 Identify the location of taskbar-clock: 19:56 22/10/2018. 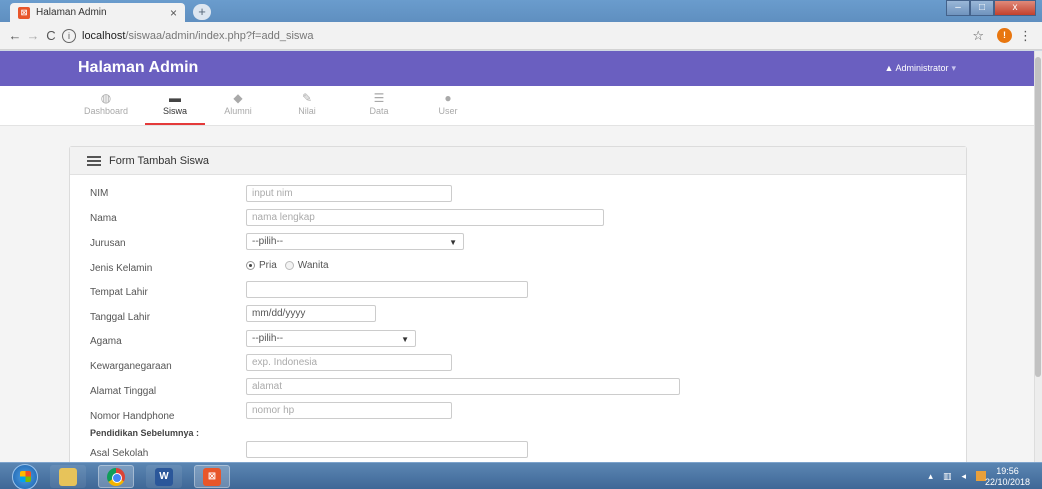
(1007, 477).